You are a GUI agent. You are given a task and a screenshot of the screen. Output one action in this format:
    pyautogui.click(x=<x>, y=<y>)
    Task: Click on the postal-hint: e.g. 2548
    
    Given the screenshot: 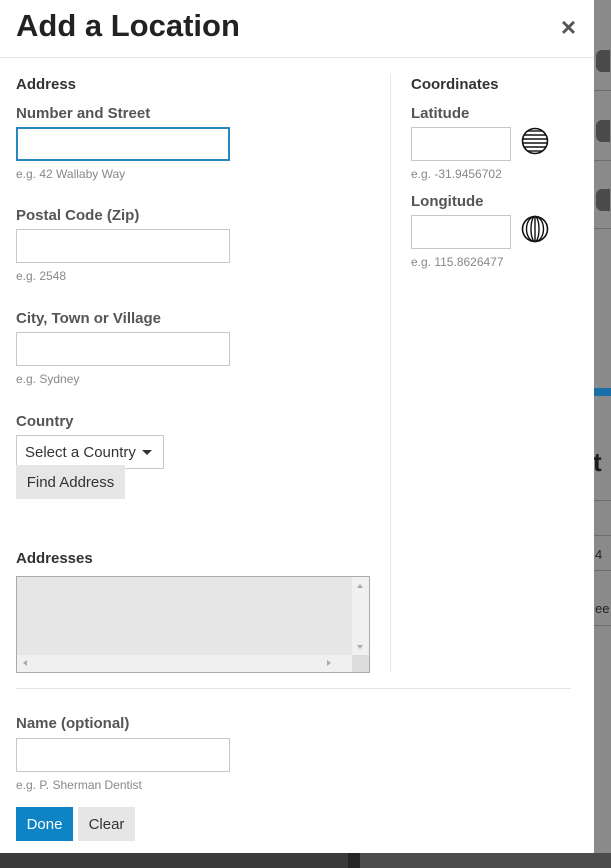 What is the action you would take?
    pyautogui.click(x=41, y=276)
    